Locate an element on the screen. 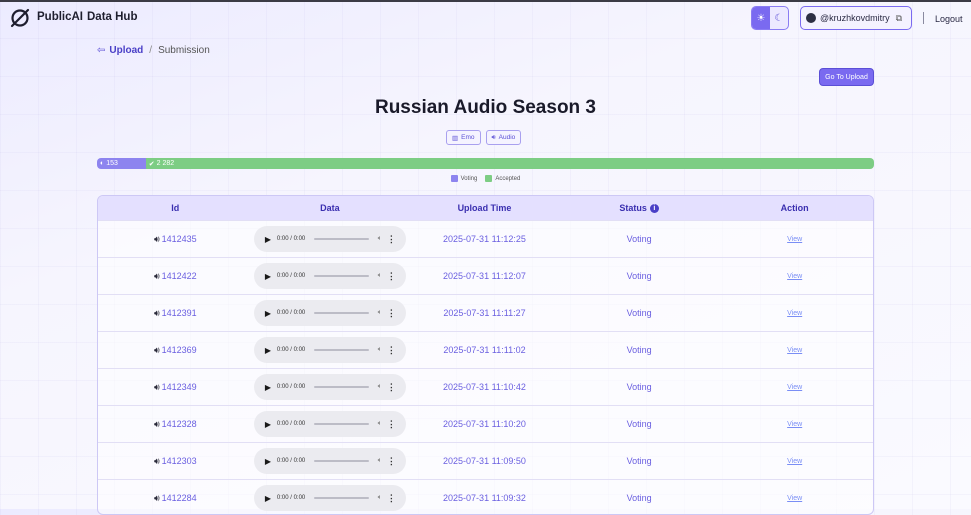  row-id: 1412284 is located at coordinates (179, 498).